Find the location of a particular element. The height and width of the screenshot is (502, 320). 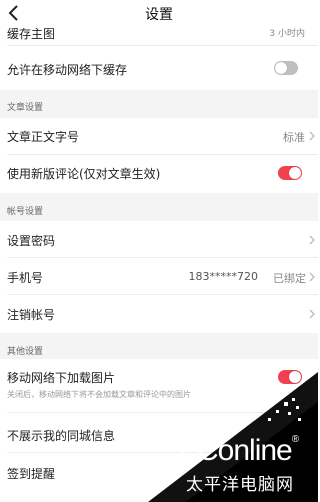

new-comments-row: 使用新版评论(仅对文章生效) is located at coordinates (159, 173).